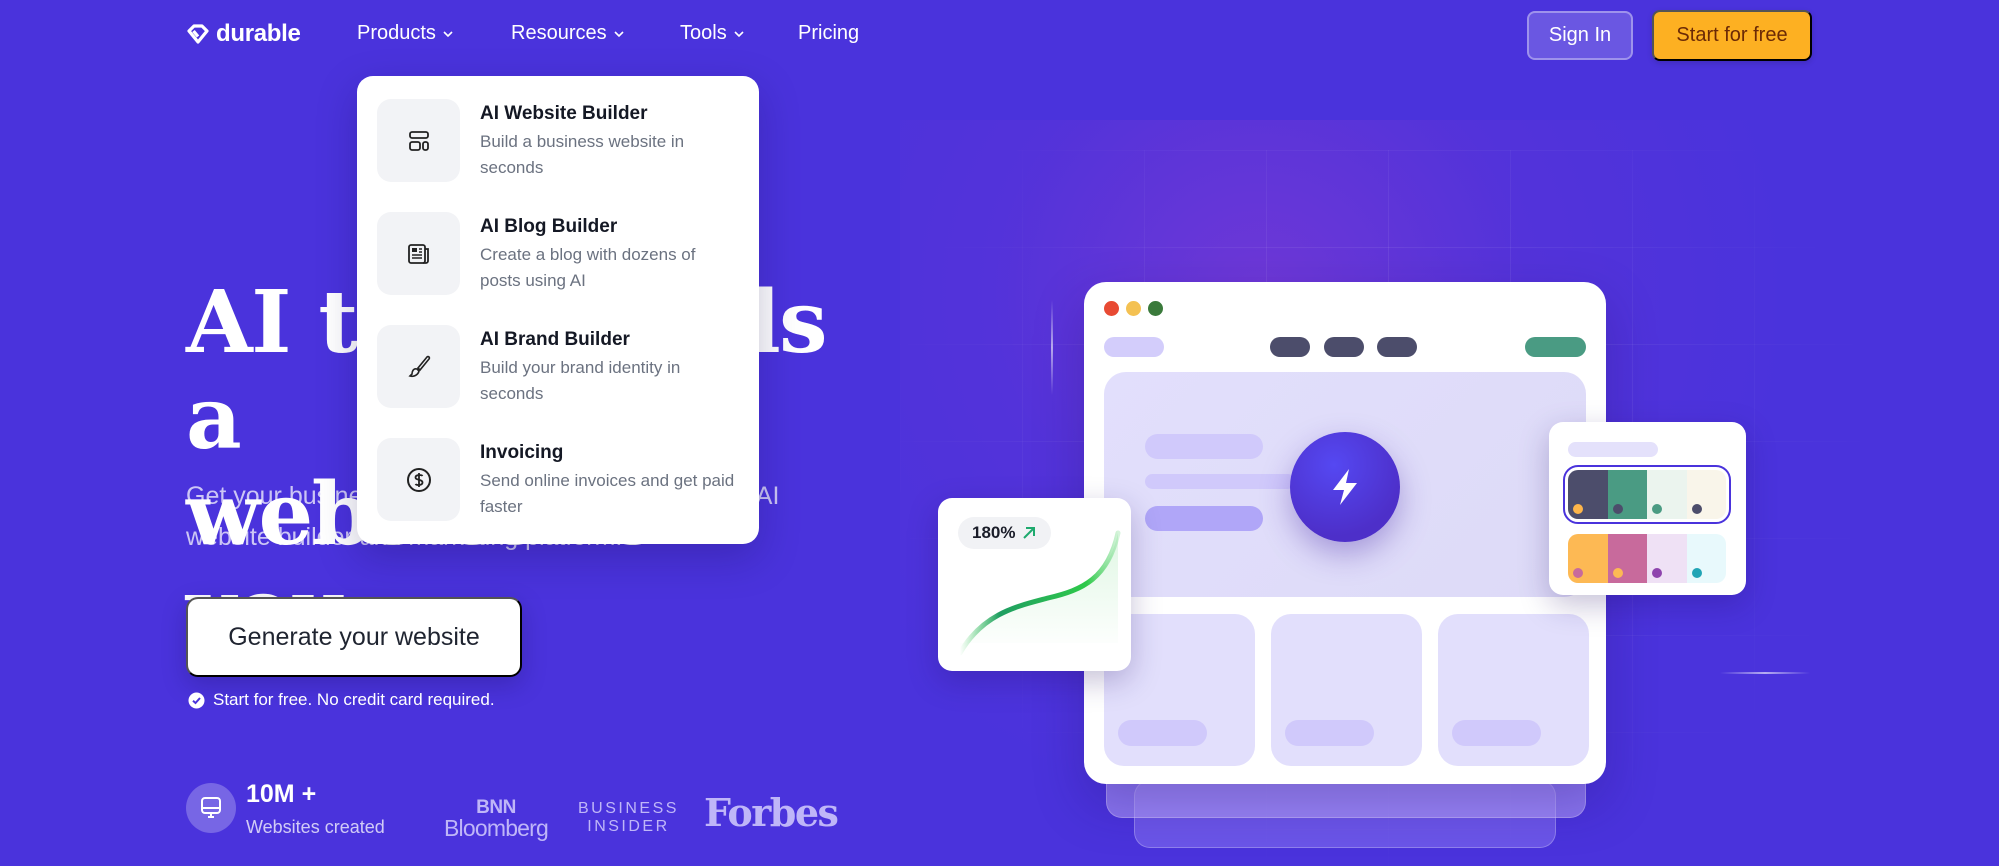  Describe the element at coordinates (1613, 449) in the screenshot. I see `palette-title-bar` at that location.